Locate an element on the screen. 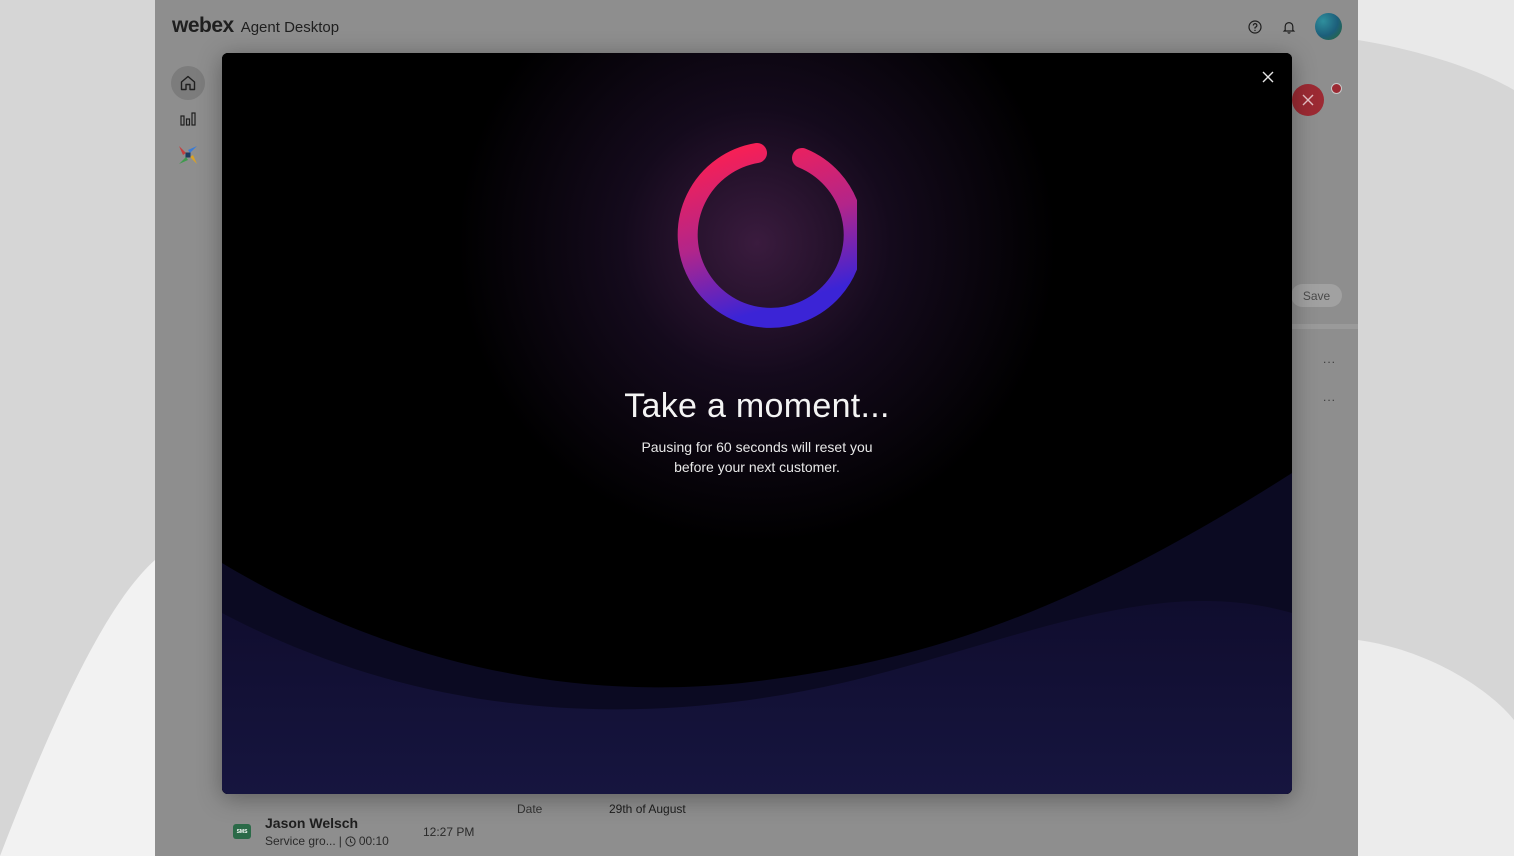 This screenshot has height=856, width=1514. top-icons is located at coordinates (1294, 26).